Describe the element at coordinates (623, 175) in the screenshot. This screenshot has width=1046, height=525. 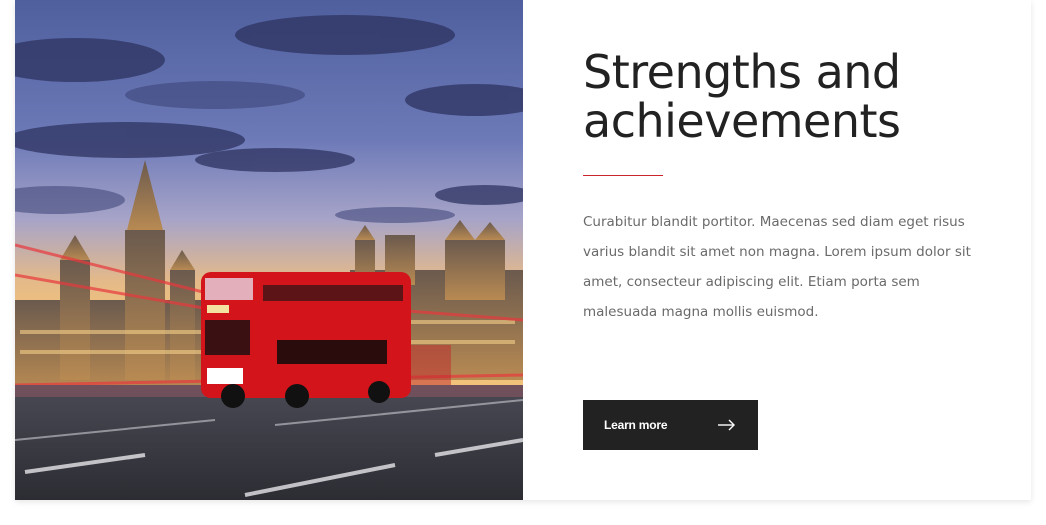
I see `accent-divider` at that location.